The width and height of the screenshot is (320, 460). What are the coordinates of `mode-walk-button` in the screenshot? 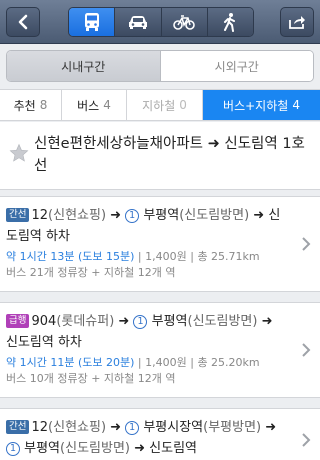 It's located at (230, 22).